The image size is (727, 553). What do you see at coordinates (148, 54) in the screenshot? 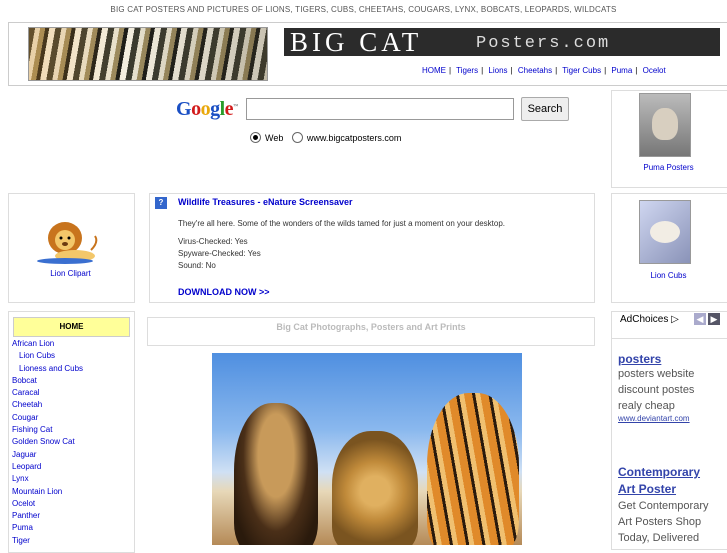
I see `tiger-fur-banner` at bounding box center [148, 54].